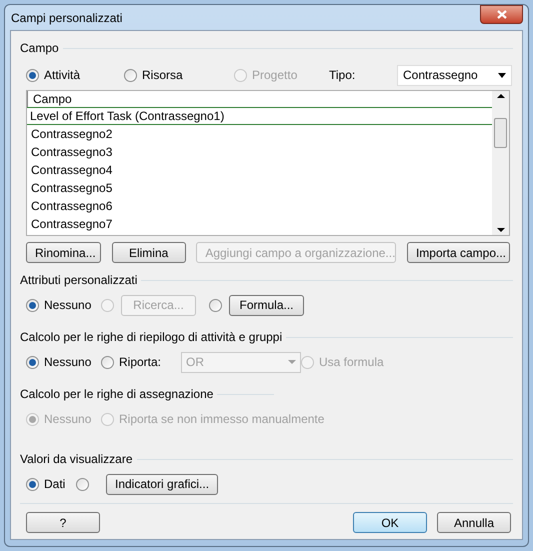 Image resolution: width=533 pixels, height=551 pixels. What do you see at coordinates (500, 163) in the screenshot?
I see `scrollbar` at bounding box center [500, 163].